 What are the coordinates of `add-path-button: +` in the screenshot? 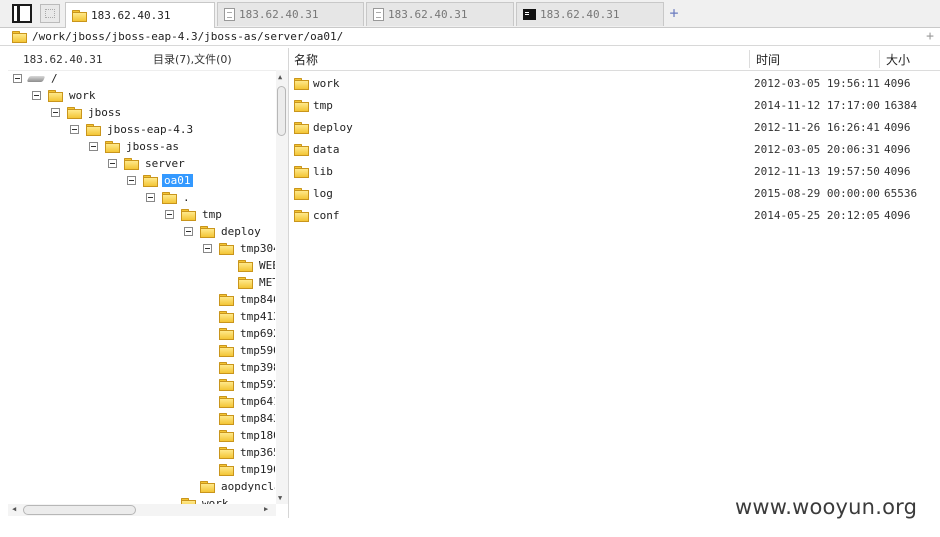 It's located at (930, 36).